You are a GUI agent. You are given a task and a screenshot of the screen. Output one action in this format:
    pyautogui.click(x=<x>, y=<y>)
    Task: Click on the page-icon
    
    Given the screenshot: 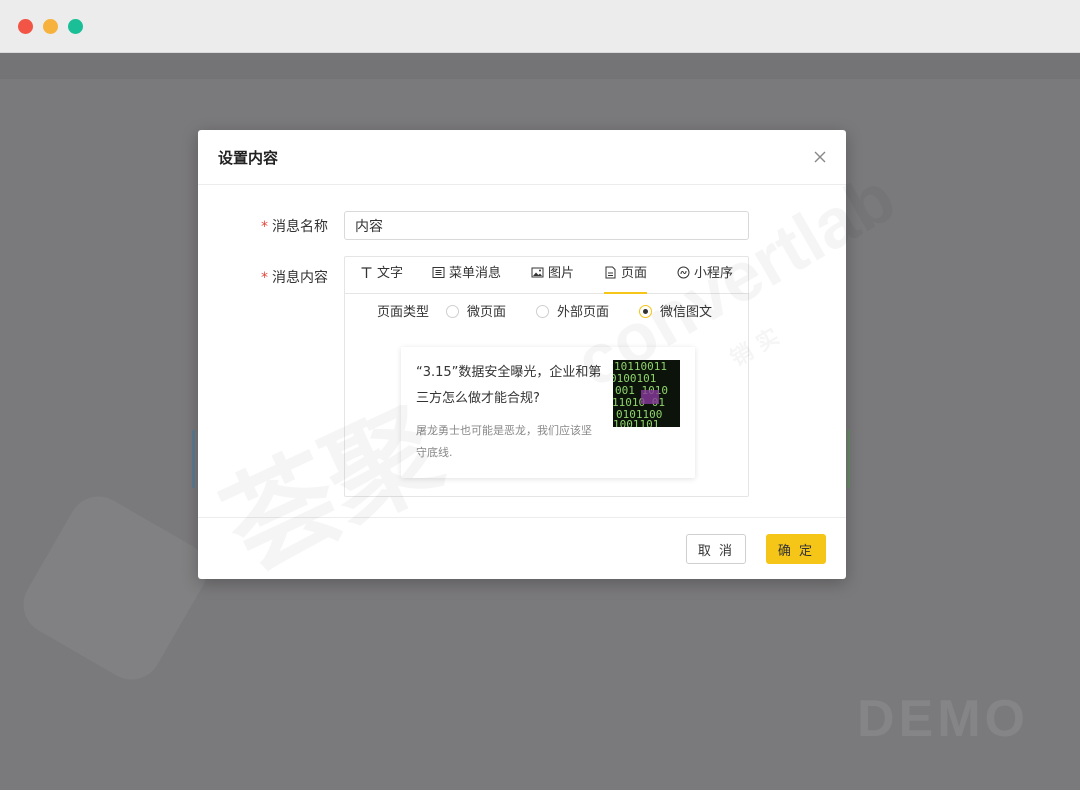 What is the action you would take?
    pyautogui.click(x=610, y=272)
    